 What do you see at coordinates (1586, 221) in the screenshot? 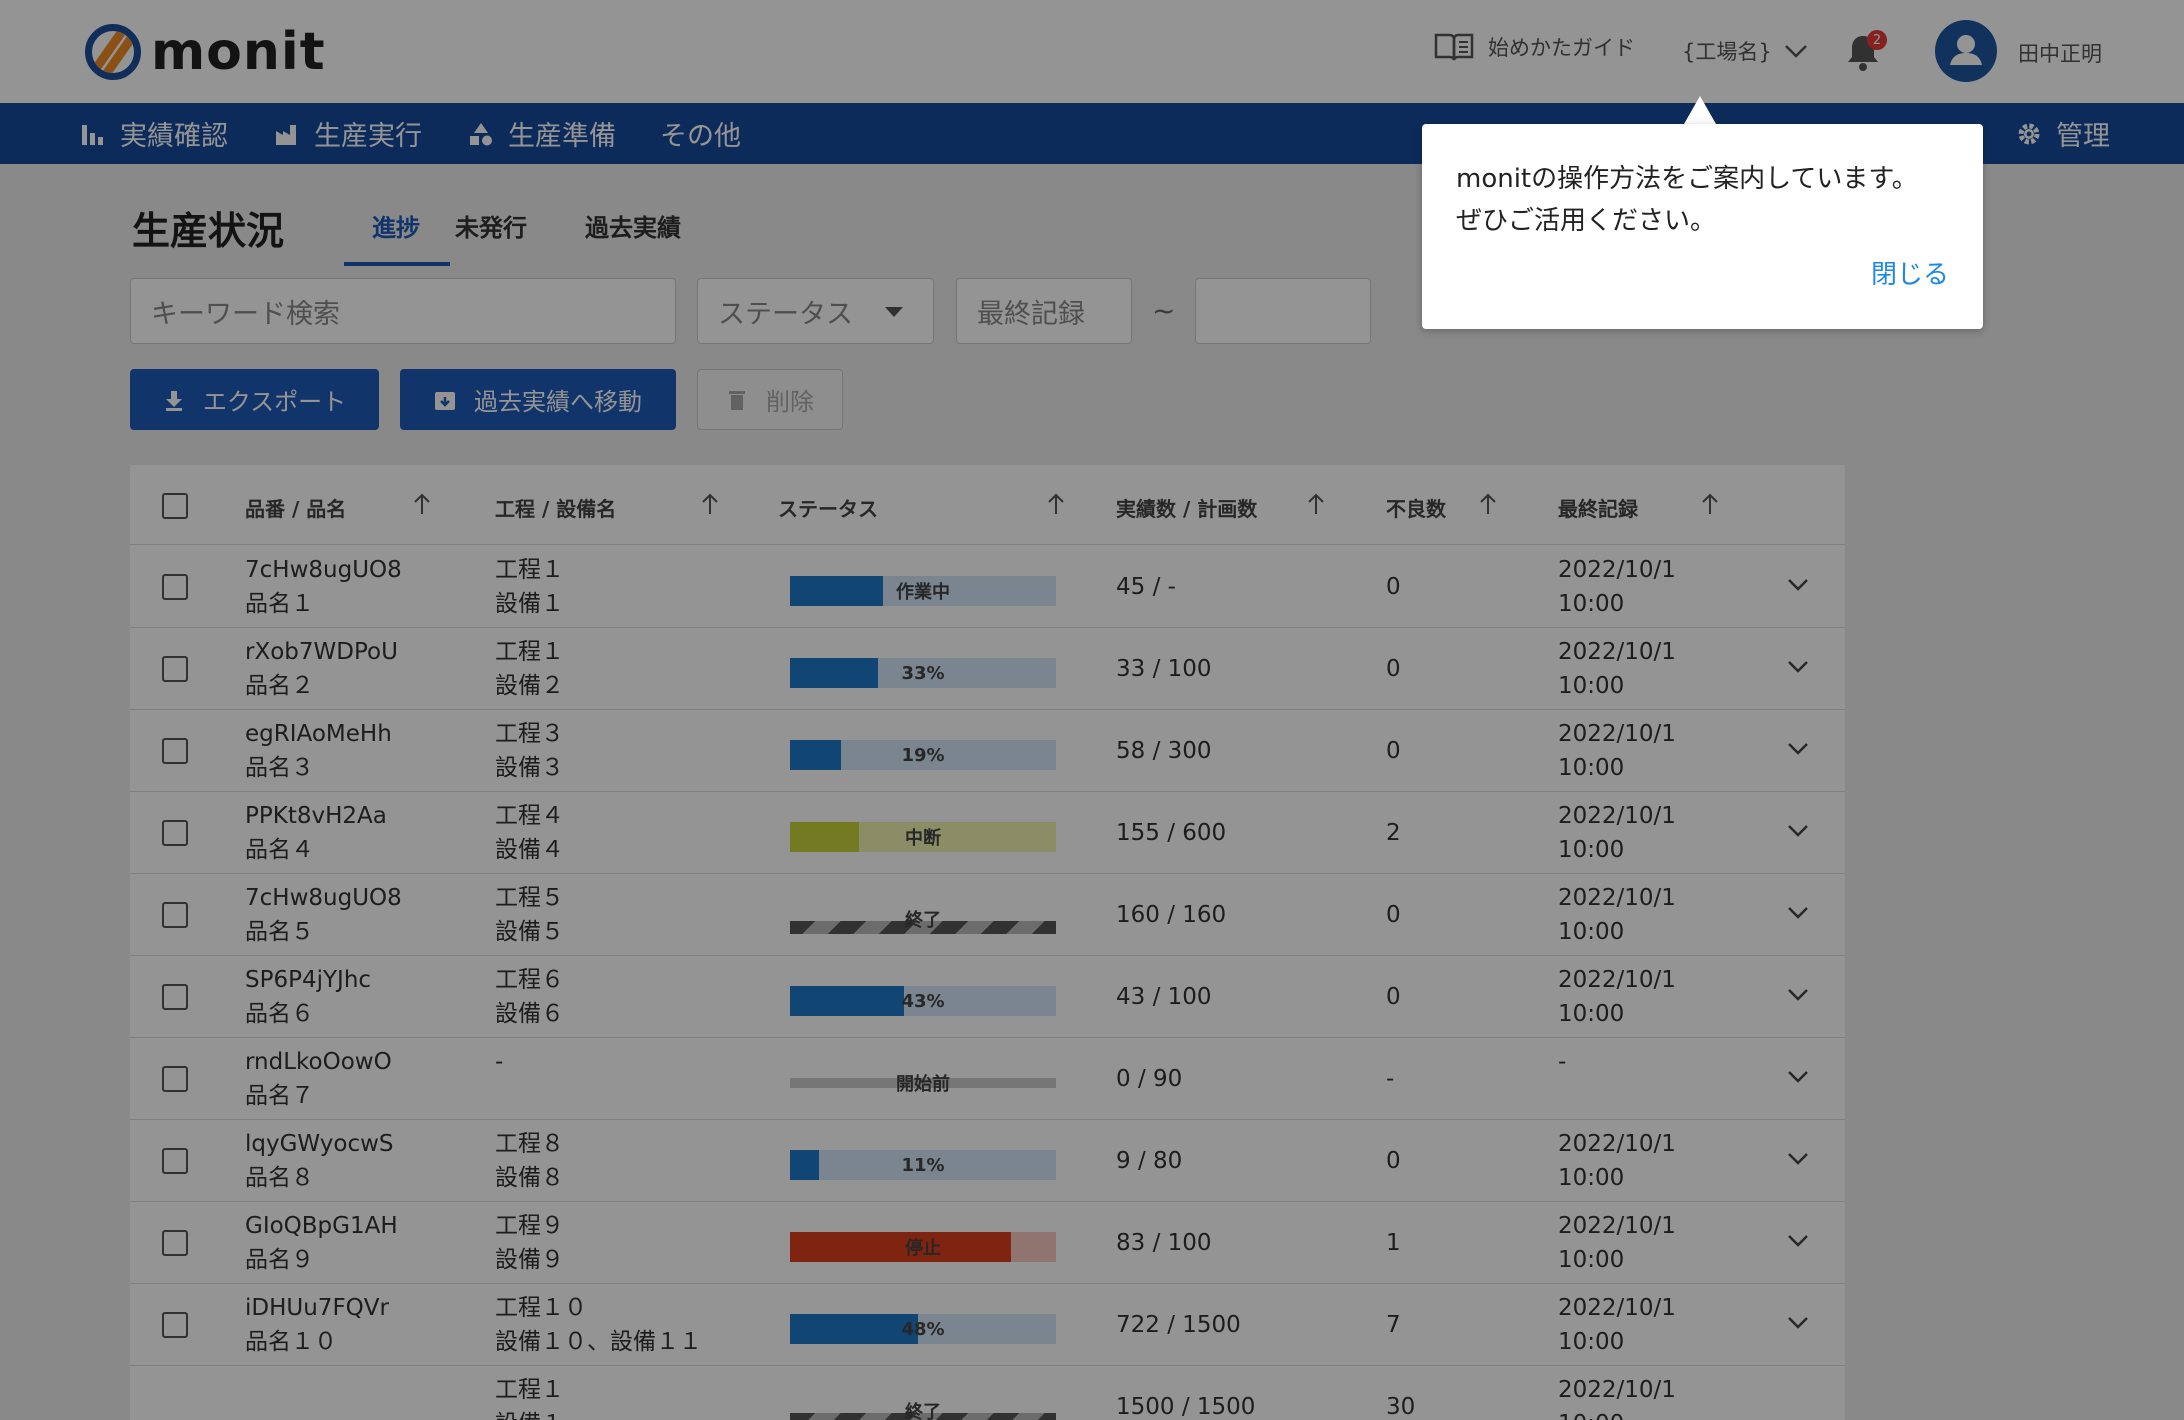
I see `popover-line-2: ぜひご活用ください。` at bounding box center [1586, 221].